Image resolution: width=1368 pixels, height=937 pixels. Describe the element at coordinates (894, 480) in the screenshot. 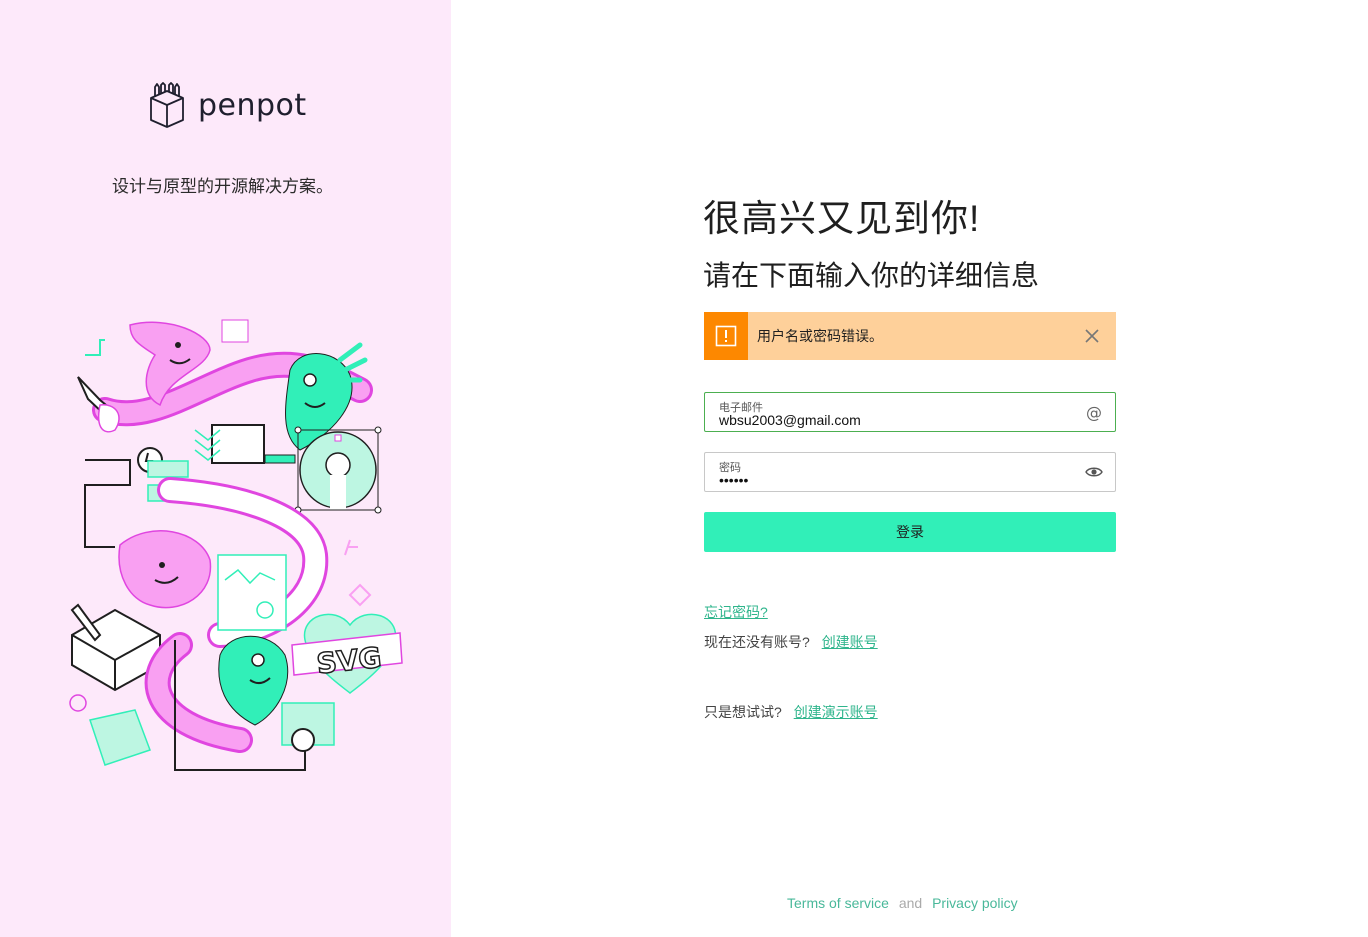

I see `password-input` at that location.